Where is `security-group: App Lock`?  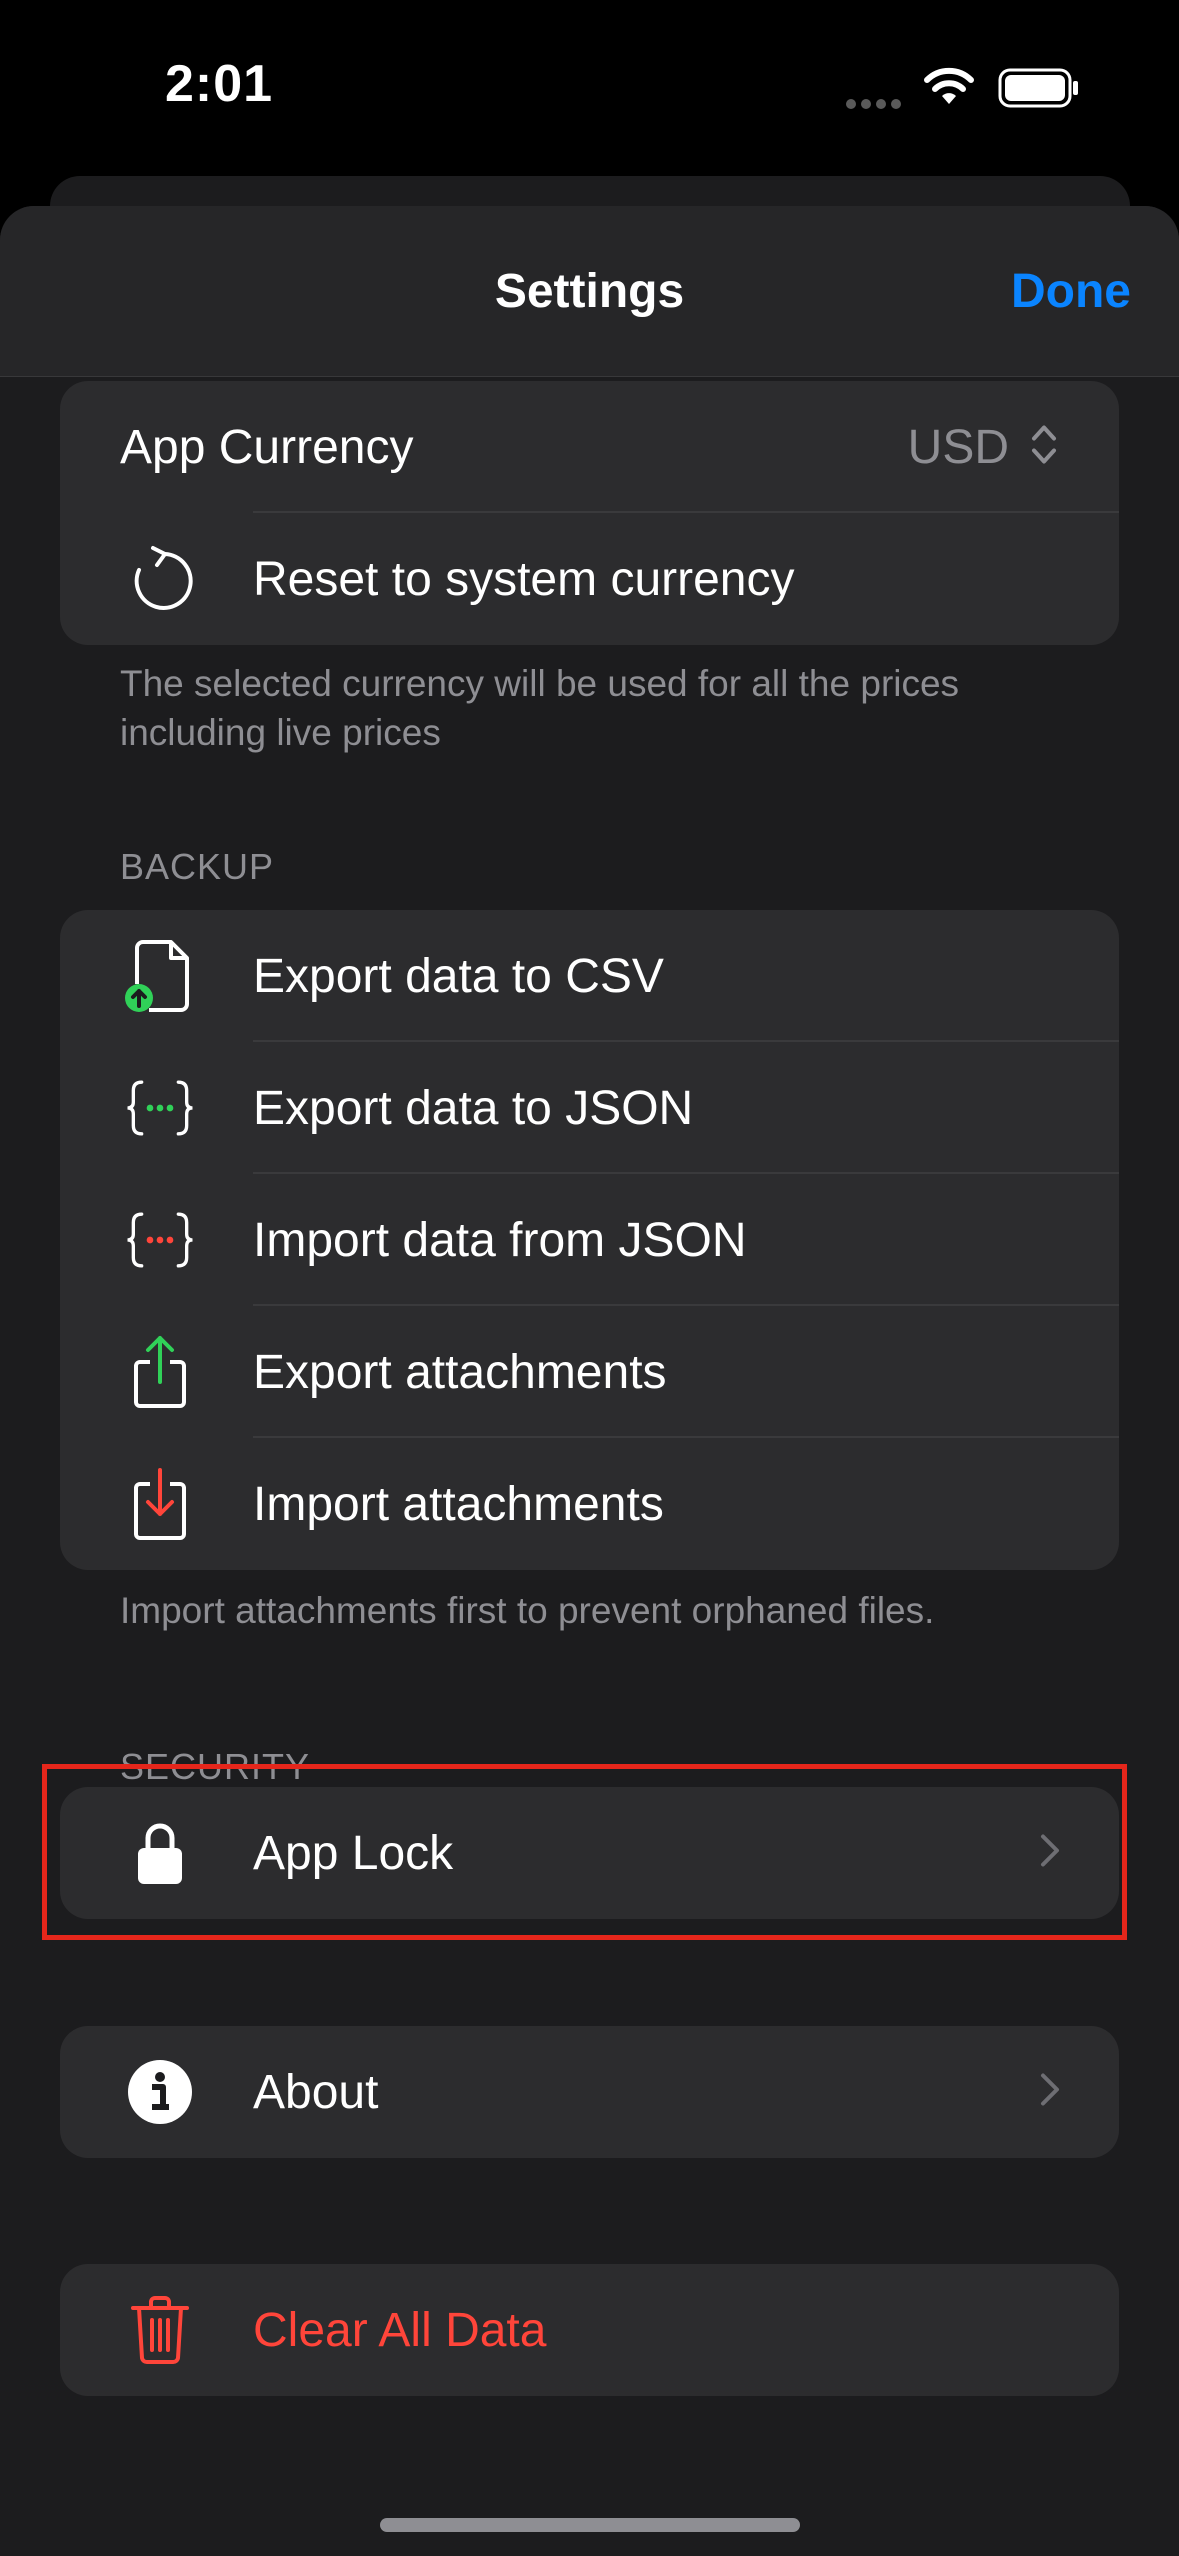 security-group: App Lock is located at coordinates (589, 1853).